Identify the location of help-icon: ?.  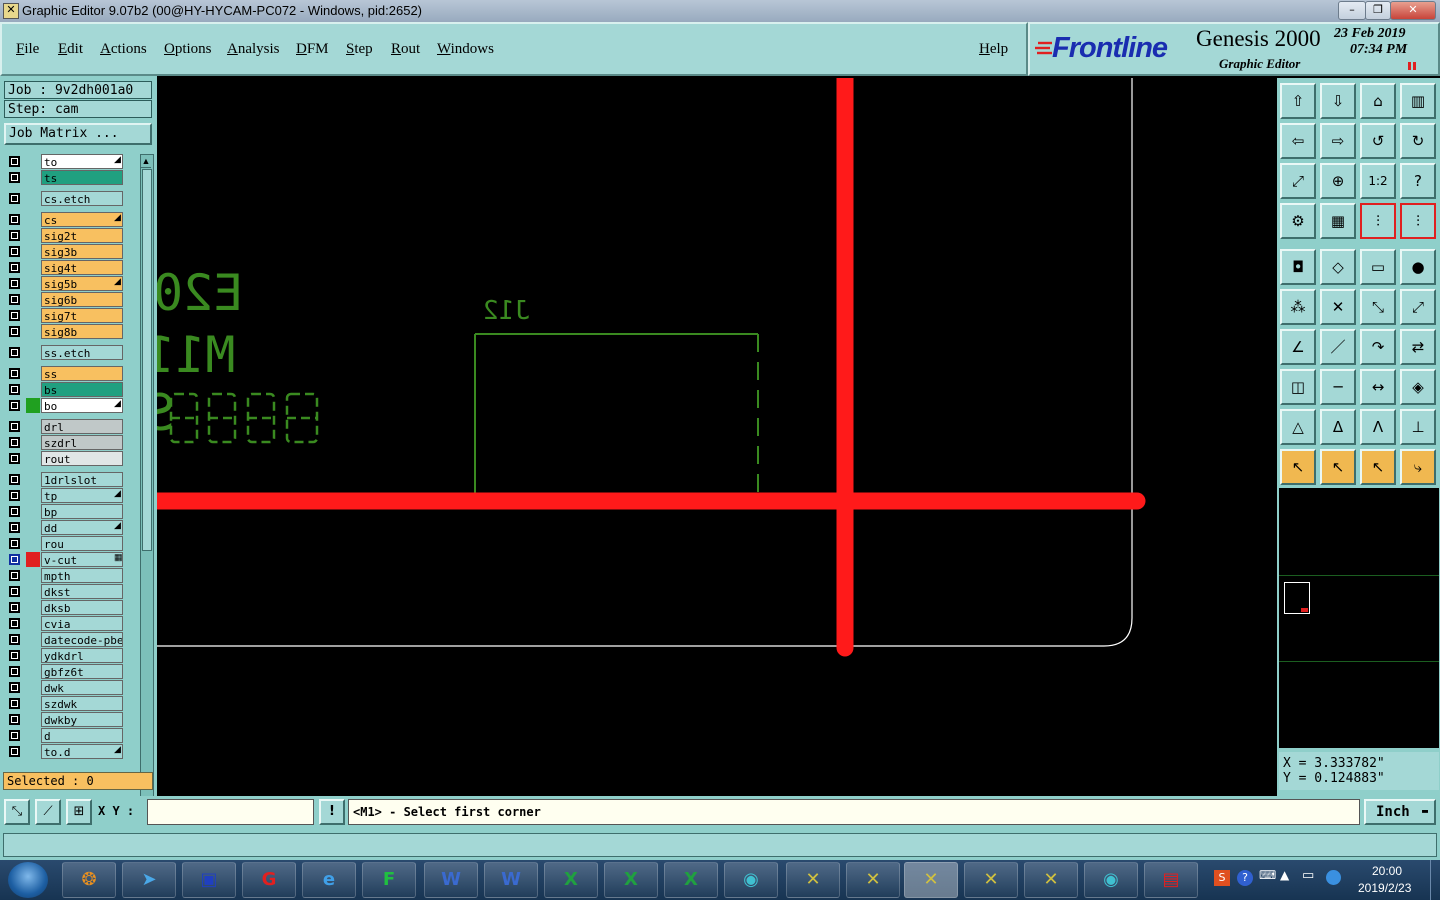
(1418, 181).